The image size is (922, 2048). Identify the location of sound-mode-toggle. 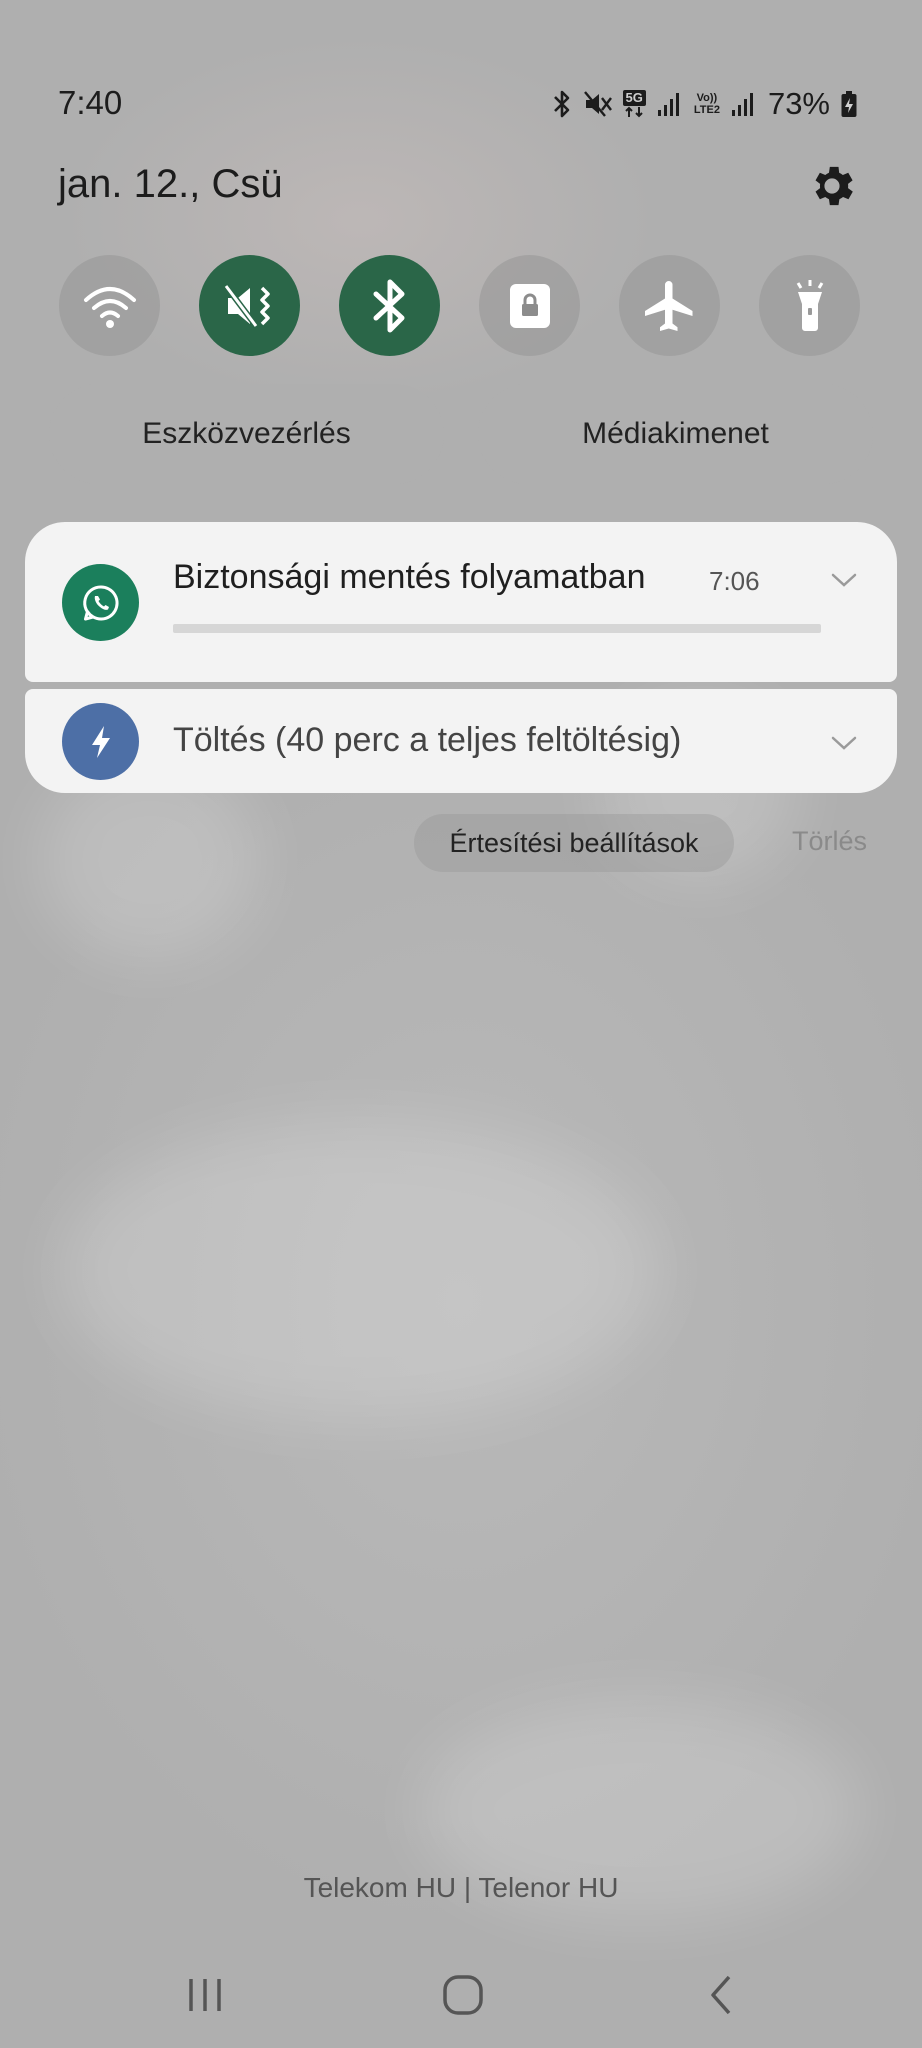
(249, 305).